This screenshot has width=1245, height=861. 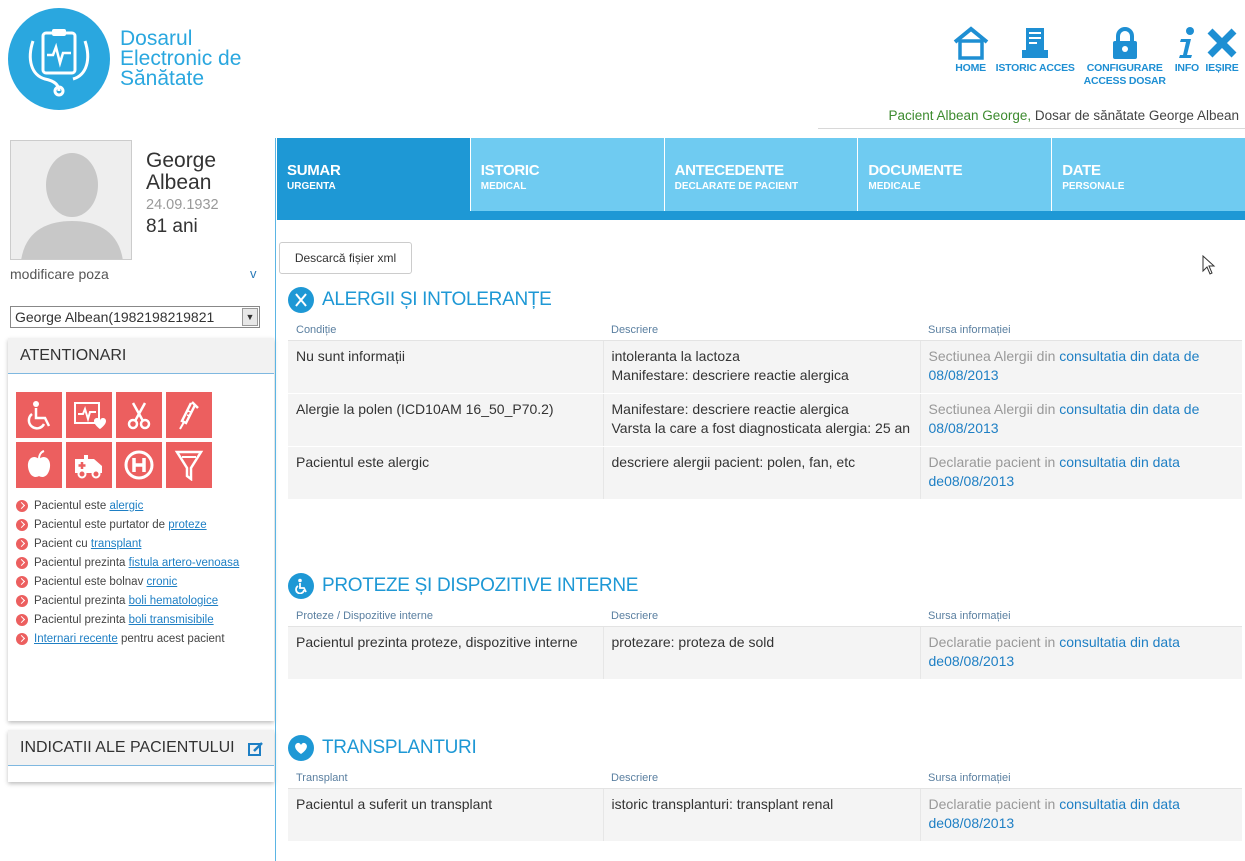 What do you see at coordinates (970, 43) in the screenshot?
I see `home-icon` at bounding box center [970, 43].